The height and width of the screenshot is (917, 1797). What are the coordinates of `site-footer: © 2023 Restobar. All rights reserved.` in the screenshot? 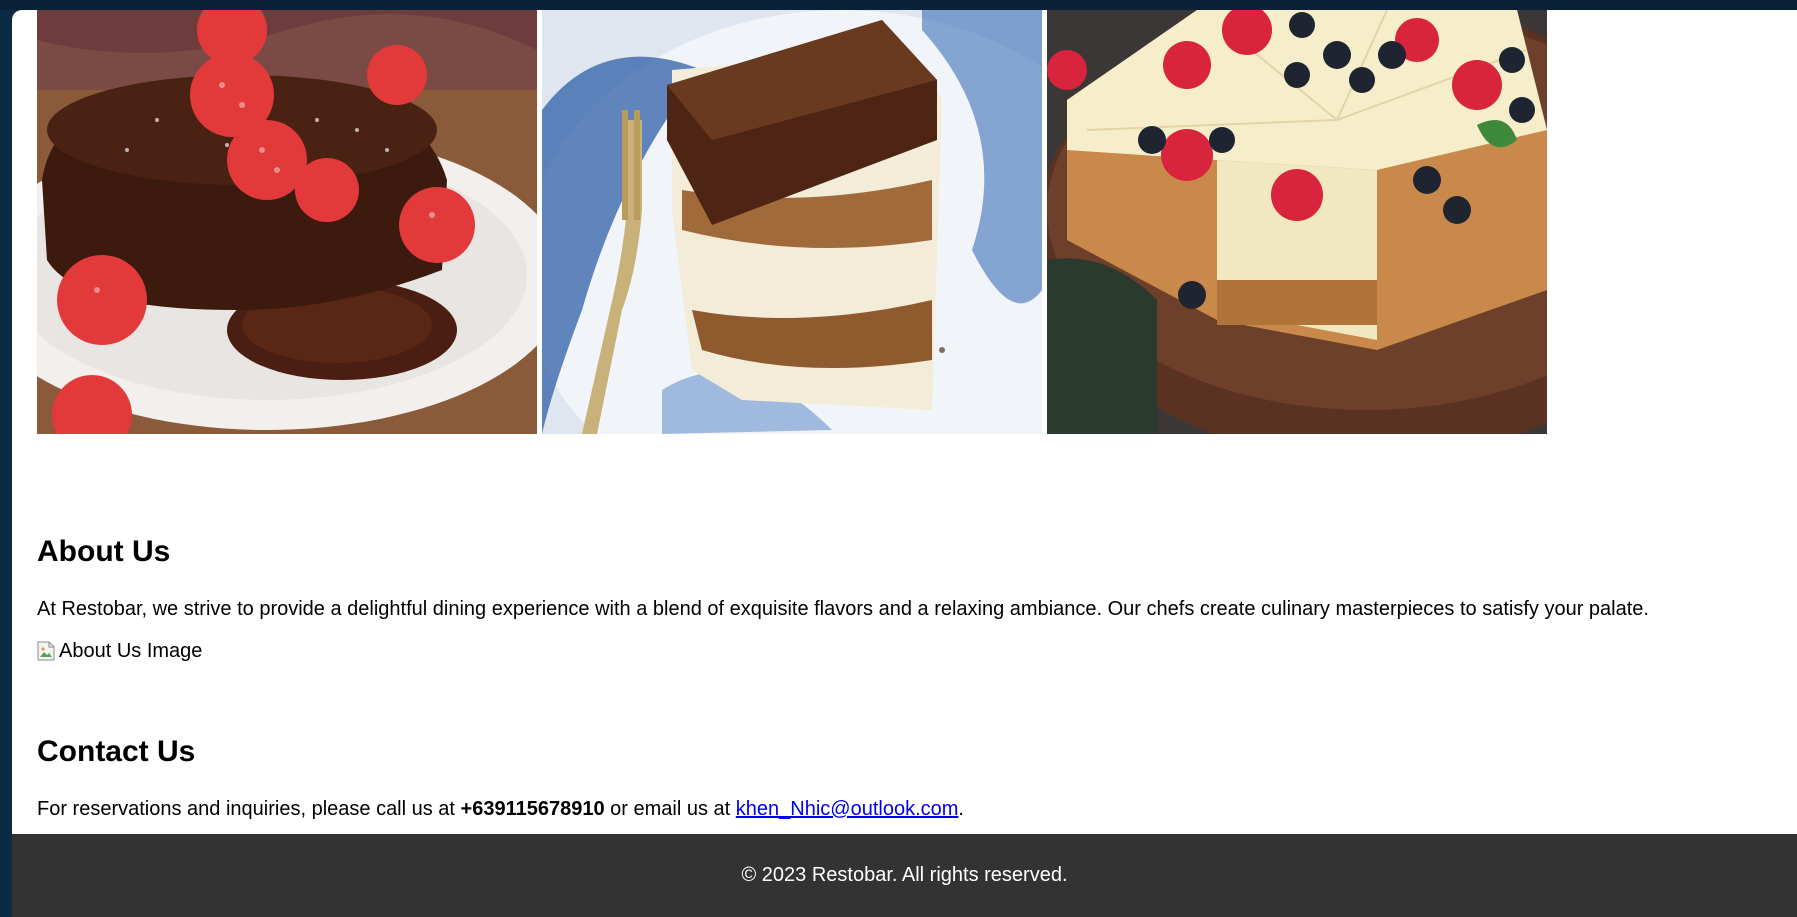 It's located at (904, 875).